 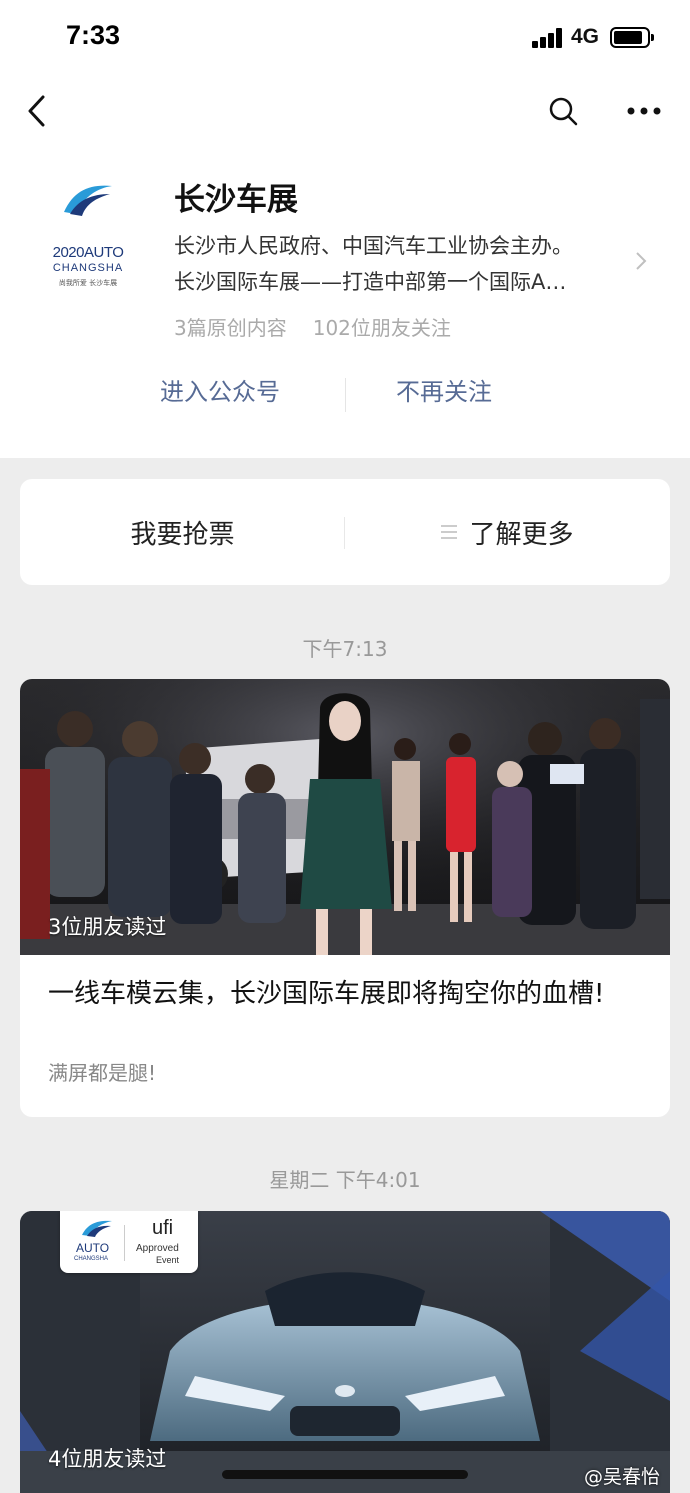 I want to click on badge-event-text: Event, so click(x=168, y=1260).